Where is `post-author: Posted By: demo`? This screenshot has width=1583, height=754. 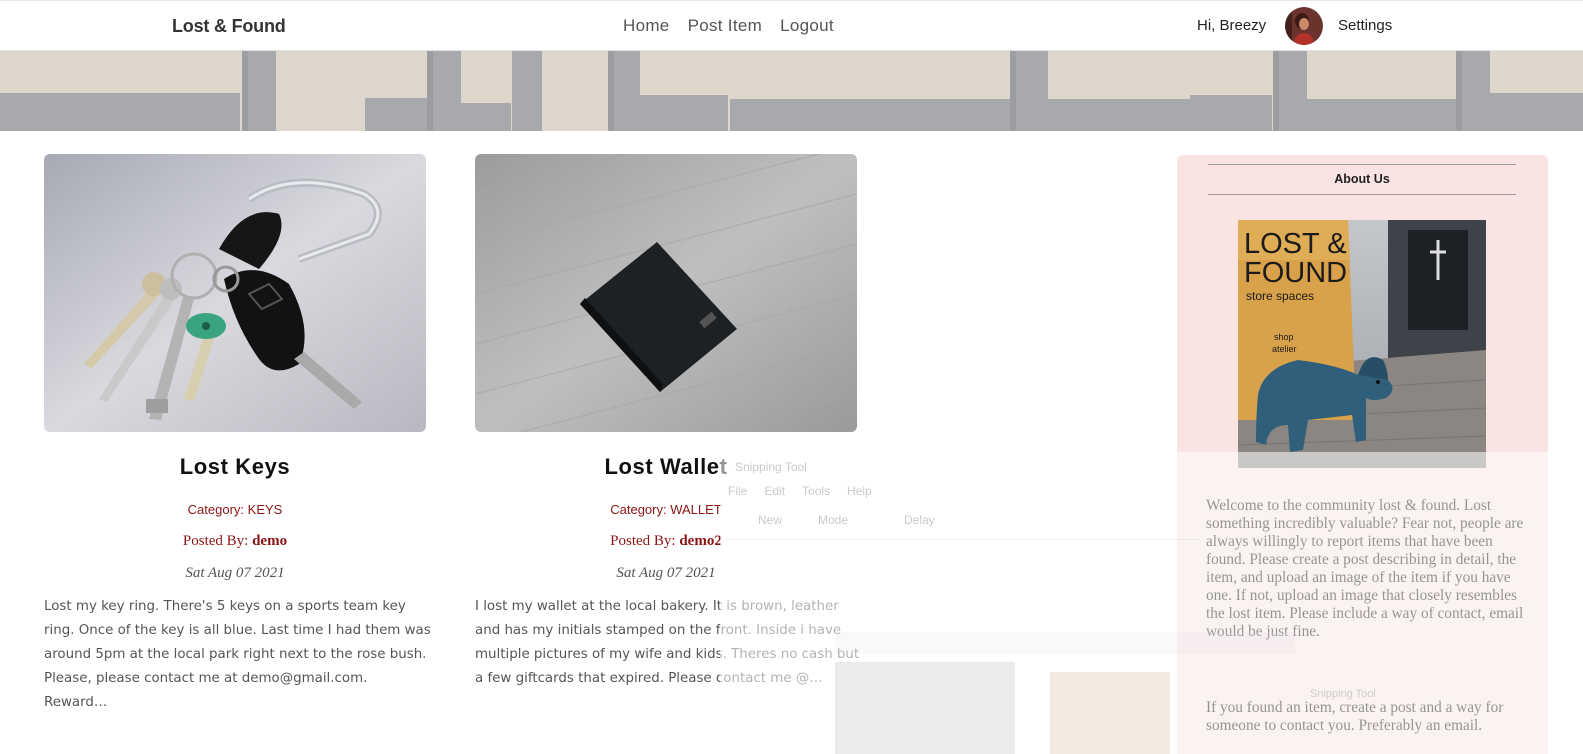 post-author: Posted By: demo is located at coordinates (235, 541).